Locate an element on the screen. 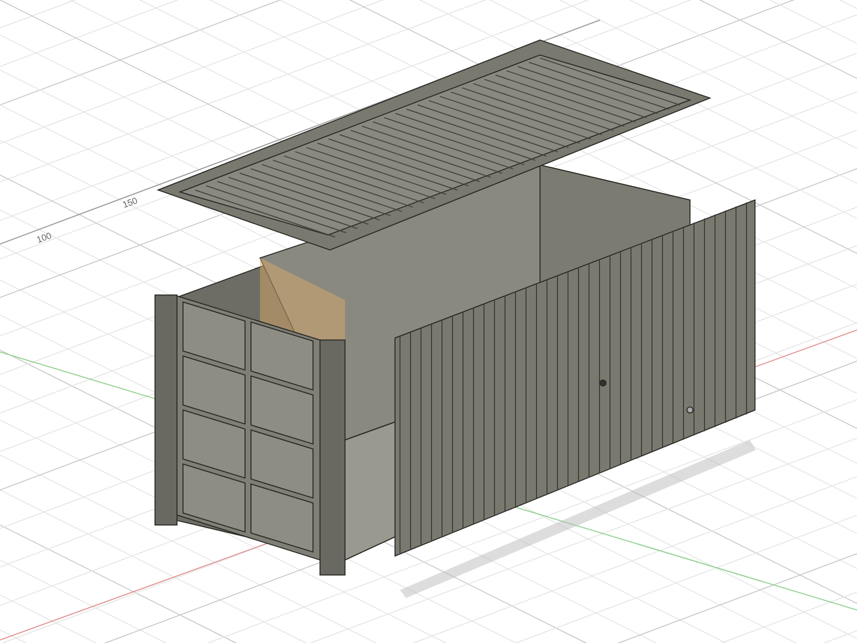  grid-label: 100 is located at coordinates (44, 237).